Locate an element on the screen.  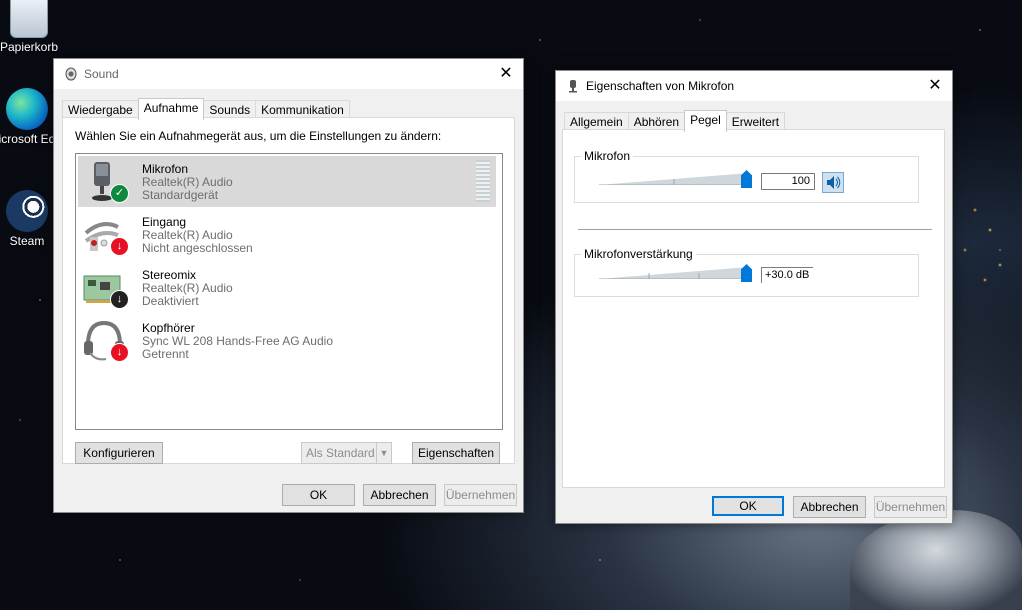
chevron-down-icon: ▼ is located at coordinates (383, 453).